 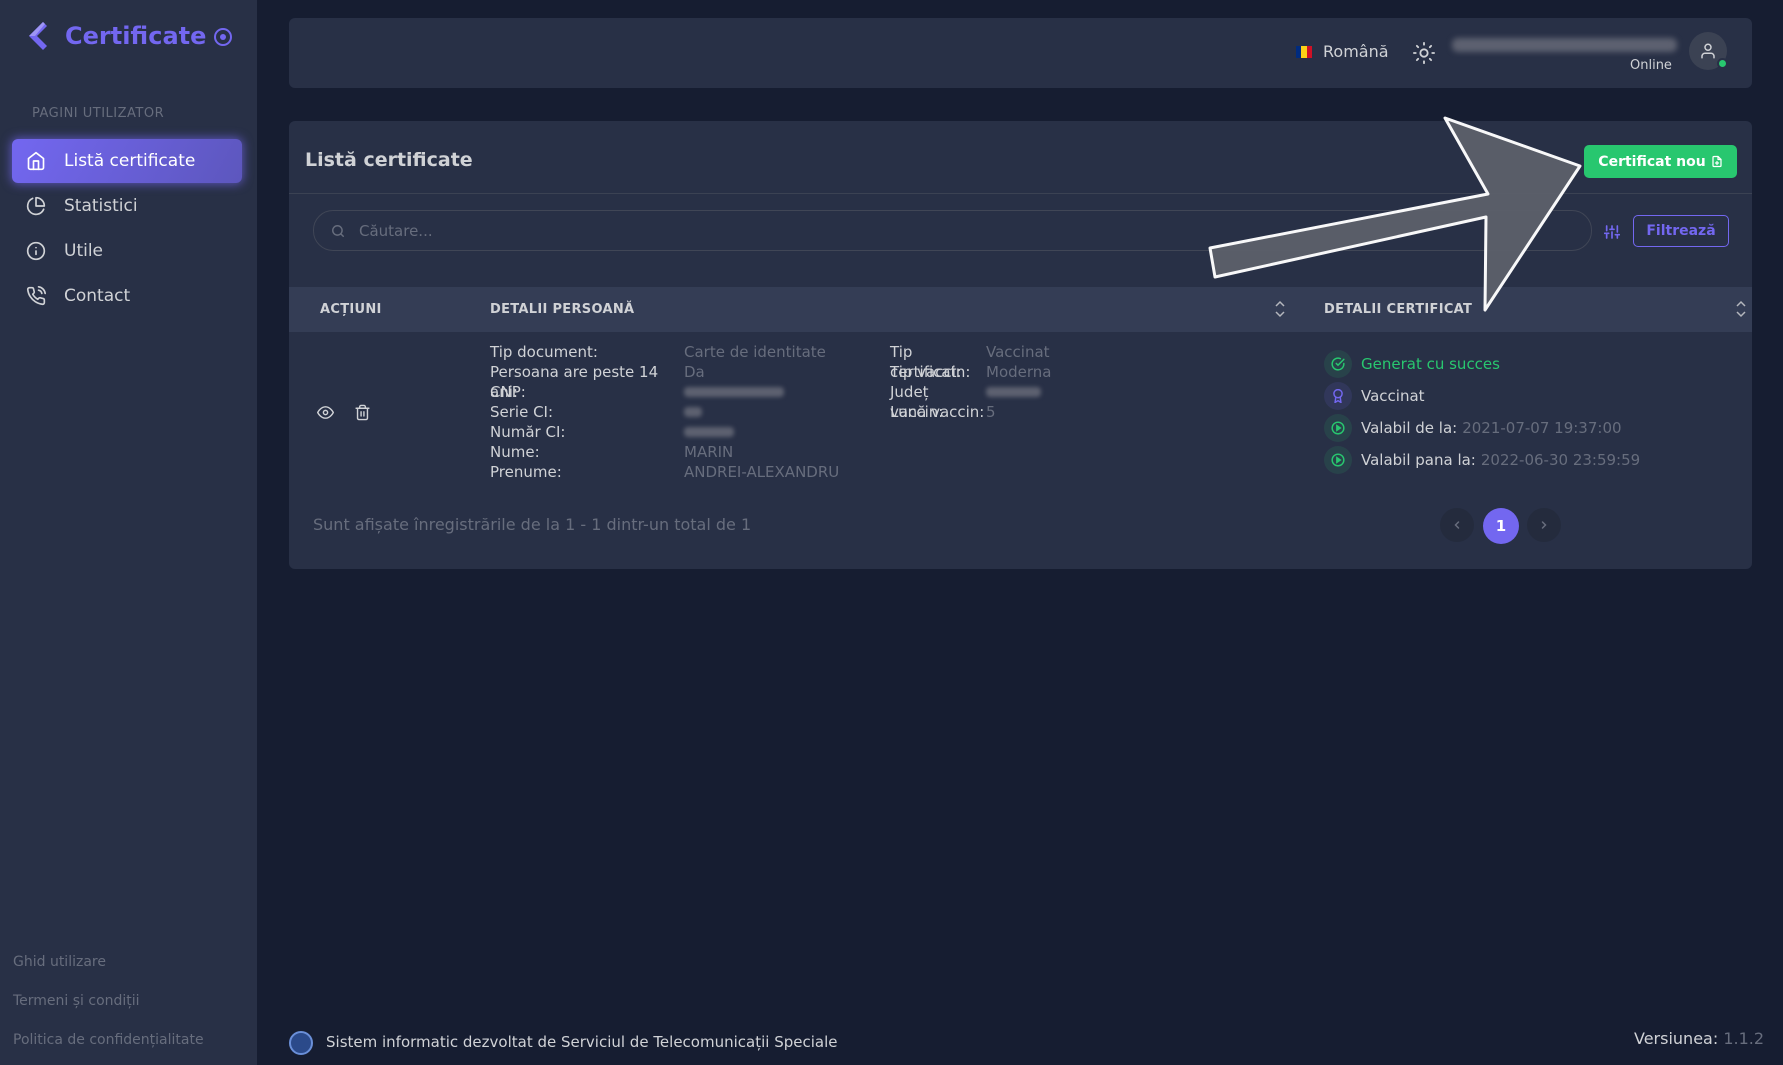 What do you see at coordinates (325, 414) in the screenshot?
I see `view-button` at bounding box center [325, 414].